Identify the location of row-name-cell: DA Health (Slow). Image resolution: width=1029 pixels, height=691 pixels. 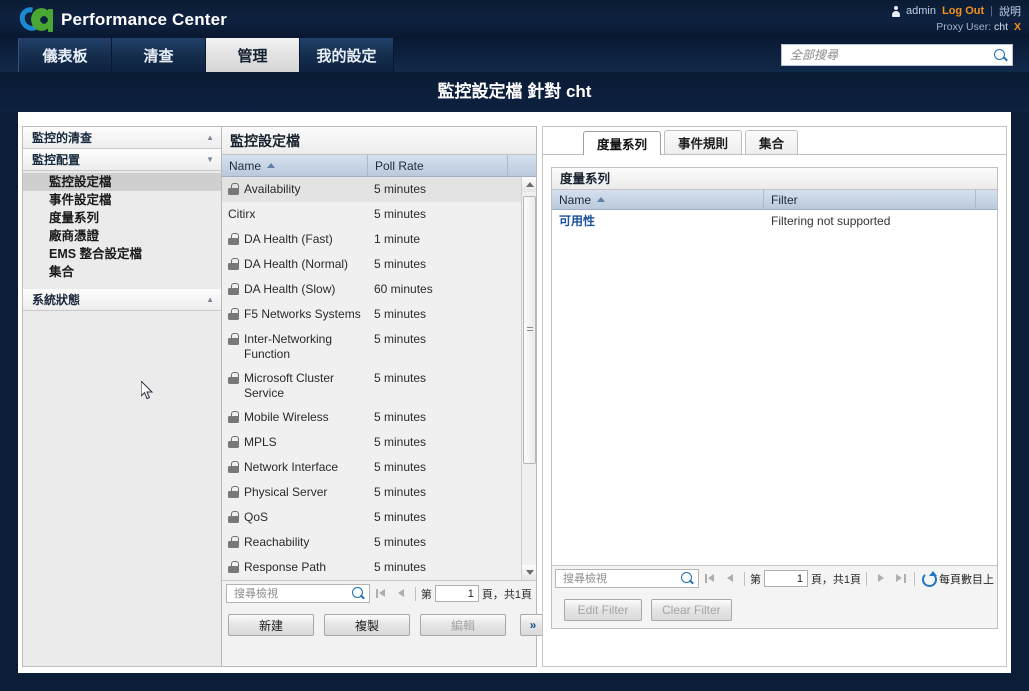
(295, 289).